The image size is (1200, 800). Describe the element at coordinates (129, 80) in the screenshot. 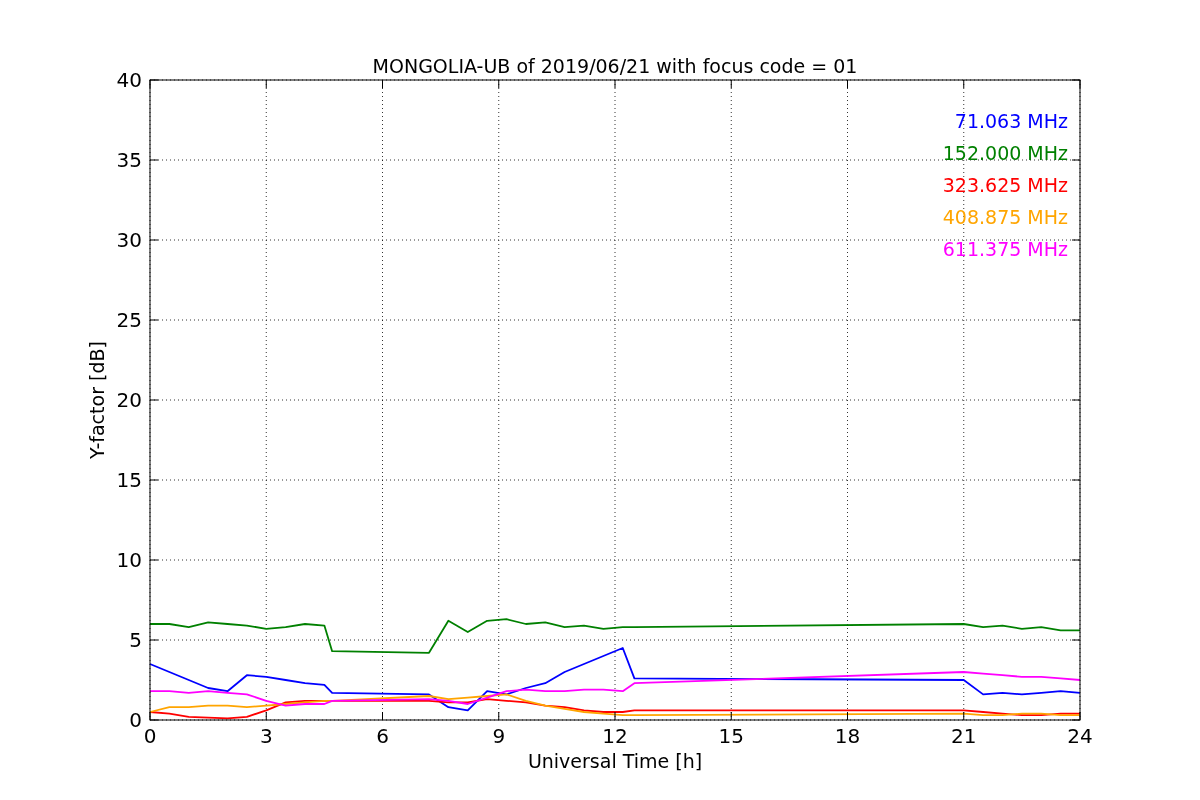

I see `tick-label: 40` at that location.